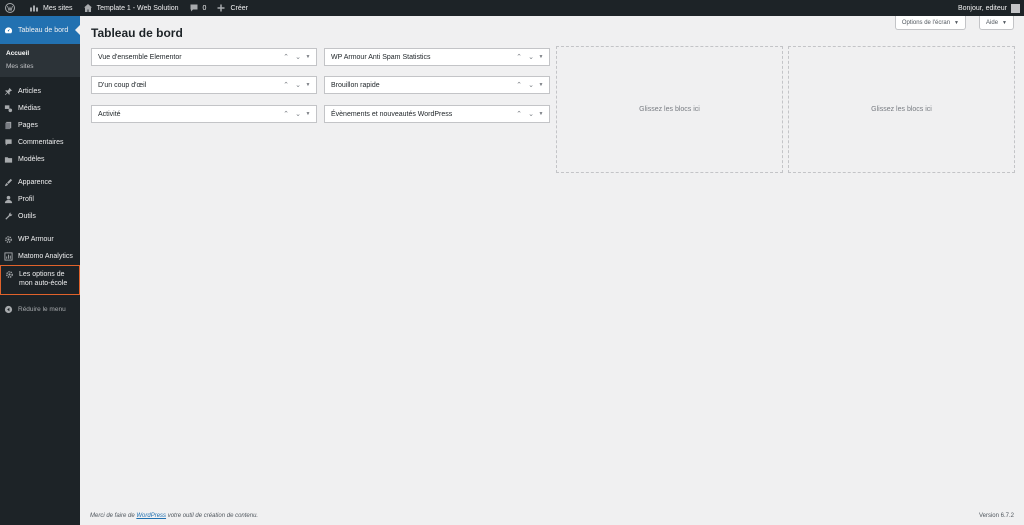 The width and height of the screenshot is (1024, 525). I want to click on user-icon, so click(8, 199).